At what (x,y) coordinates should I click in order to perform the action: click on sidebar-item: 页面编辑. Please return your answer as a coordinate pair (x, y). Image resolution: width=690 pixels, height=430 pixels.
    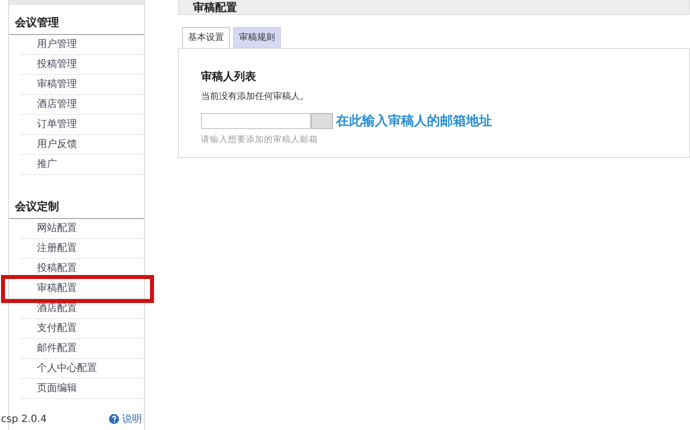
    Looking at the image, I should click on (81, 389).